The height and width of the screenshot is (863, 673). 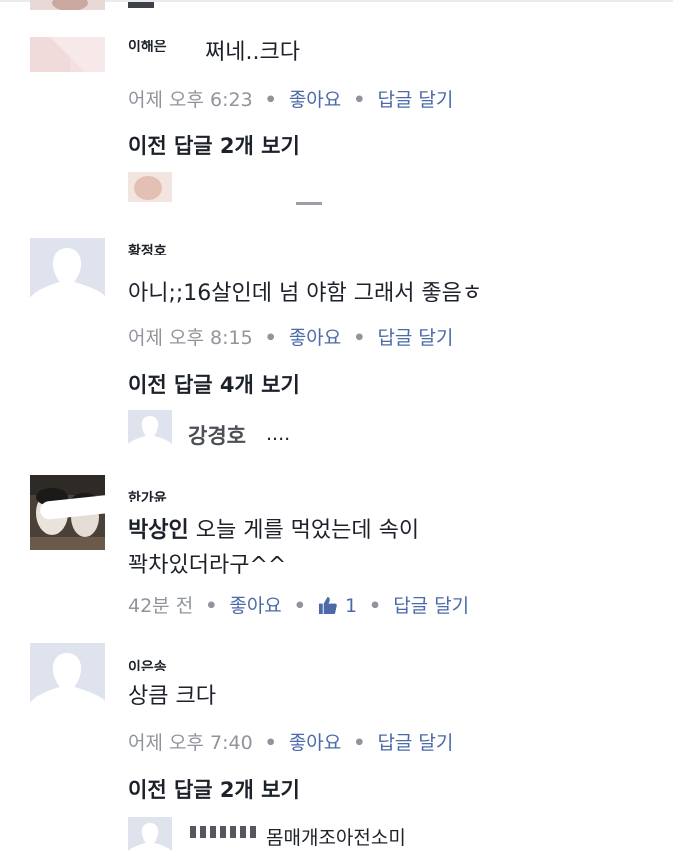 I want to click on thumbs-up-icon, so click(x=327, y=605).